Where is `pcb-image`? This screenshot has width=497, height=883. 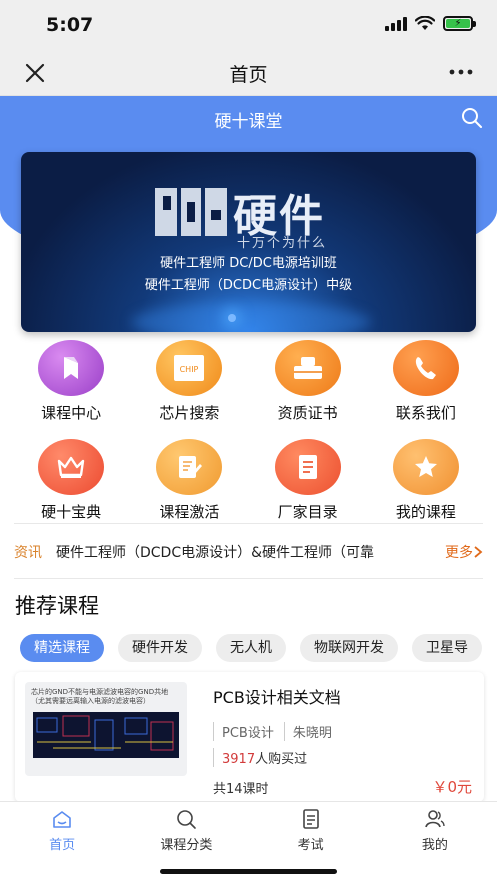
pcb-image is located at coordinates (106, 735).